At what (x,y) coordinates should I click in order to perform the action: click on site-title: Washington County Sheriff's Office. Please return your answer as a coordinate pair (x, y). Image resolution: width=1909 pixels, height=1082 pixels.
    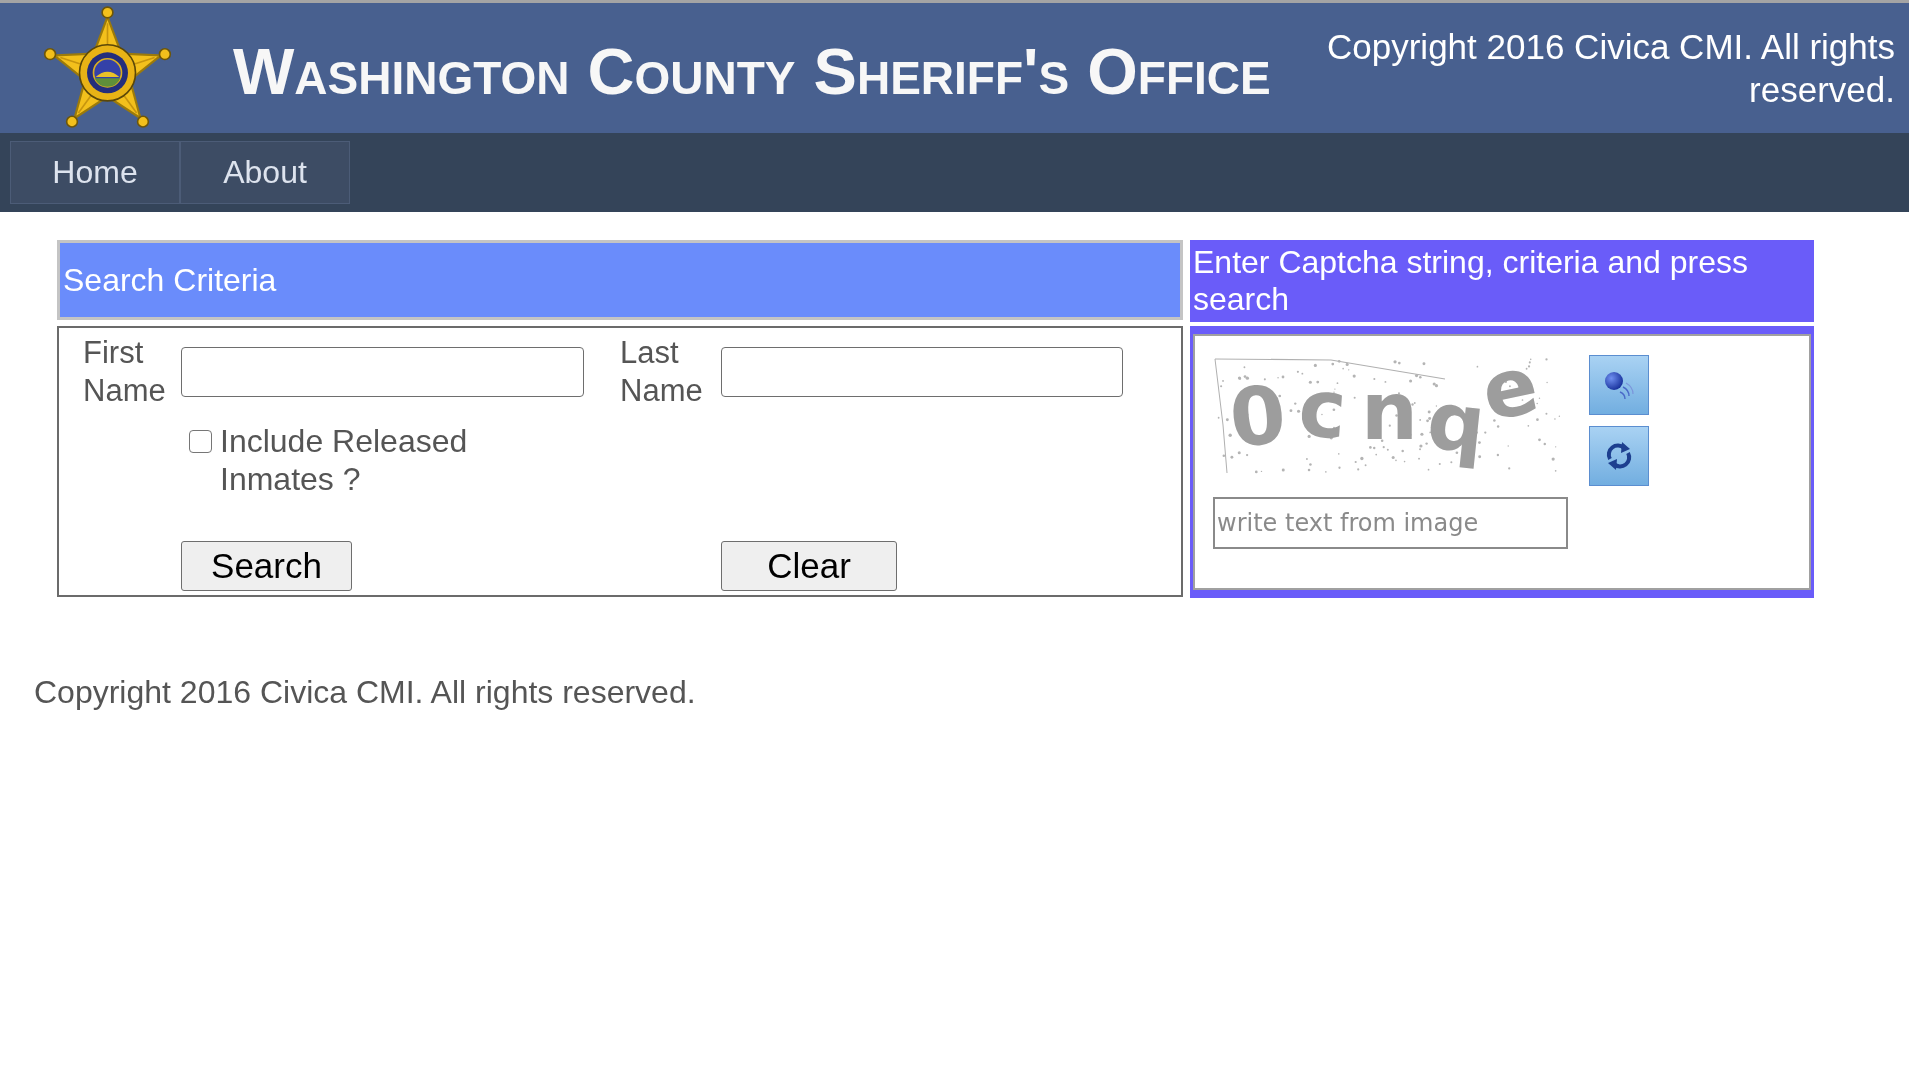
    Looking at the image, I should click on (752, 71).